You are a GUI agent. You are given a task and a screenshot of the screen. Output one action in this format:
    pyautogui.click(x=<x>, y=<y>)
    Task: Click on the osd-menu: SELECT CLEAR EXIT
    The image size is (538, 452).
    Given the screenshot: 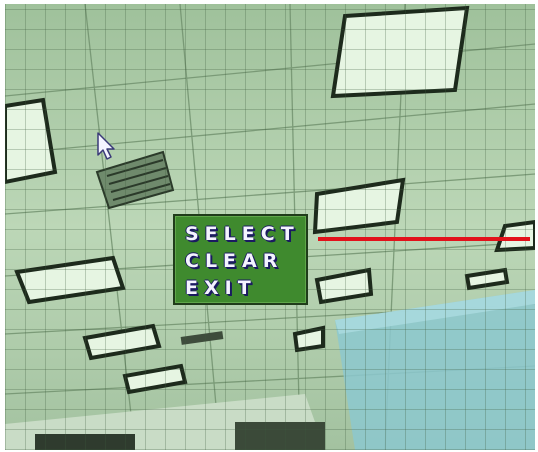 What is the action you would take?
    pyautogui.click(x=240, y=259)
    